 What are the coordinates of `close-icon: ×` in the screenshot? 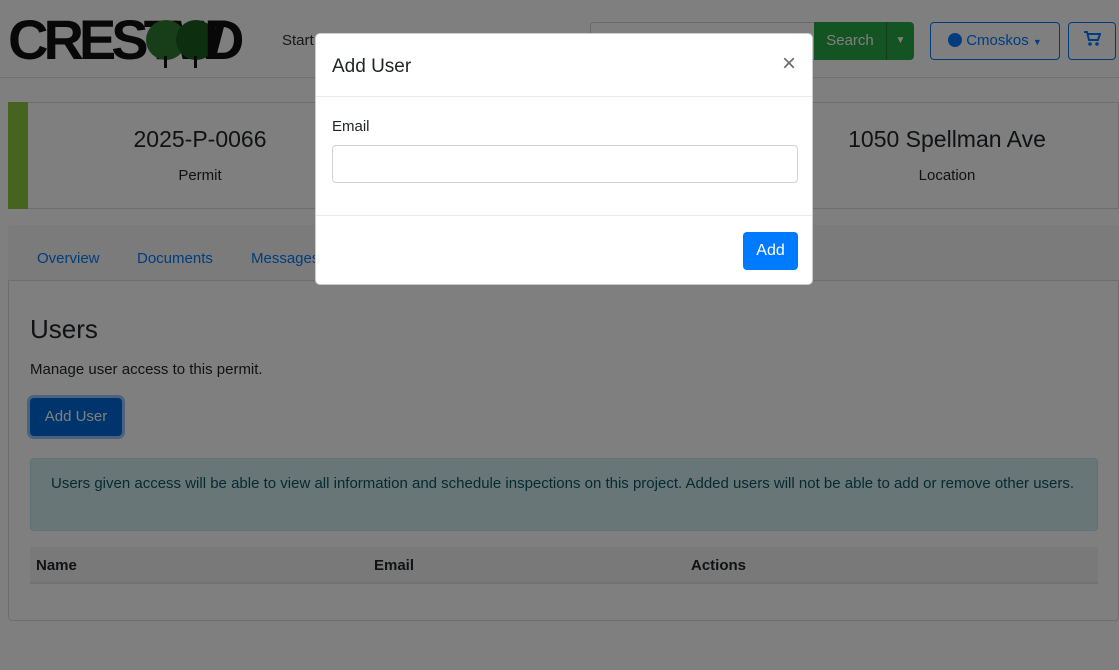 It's located at (789, 64).